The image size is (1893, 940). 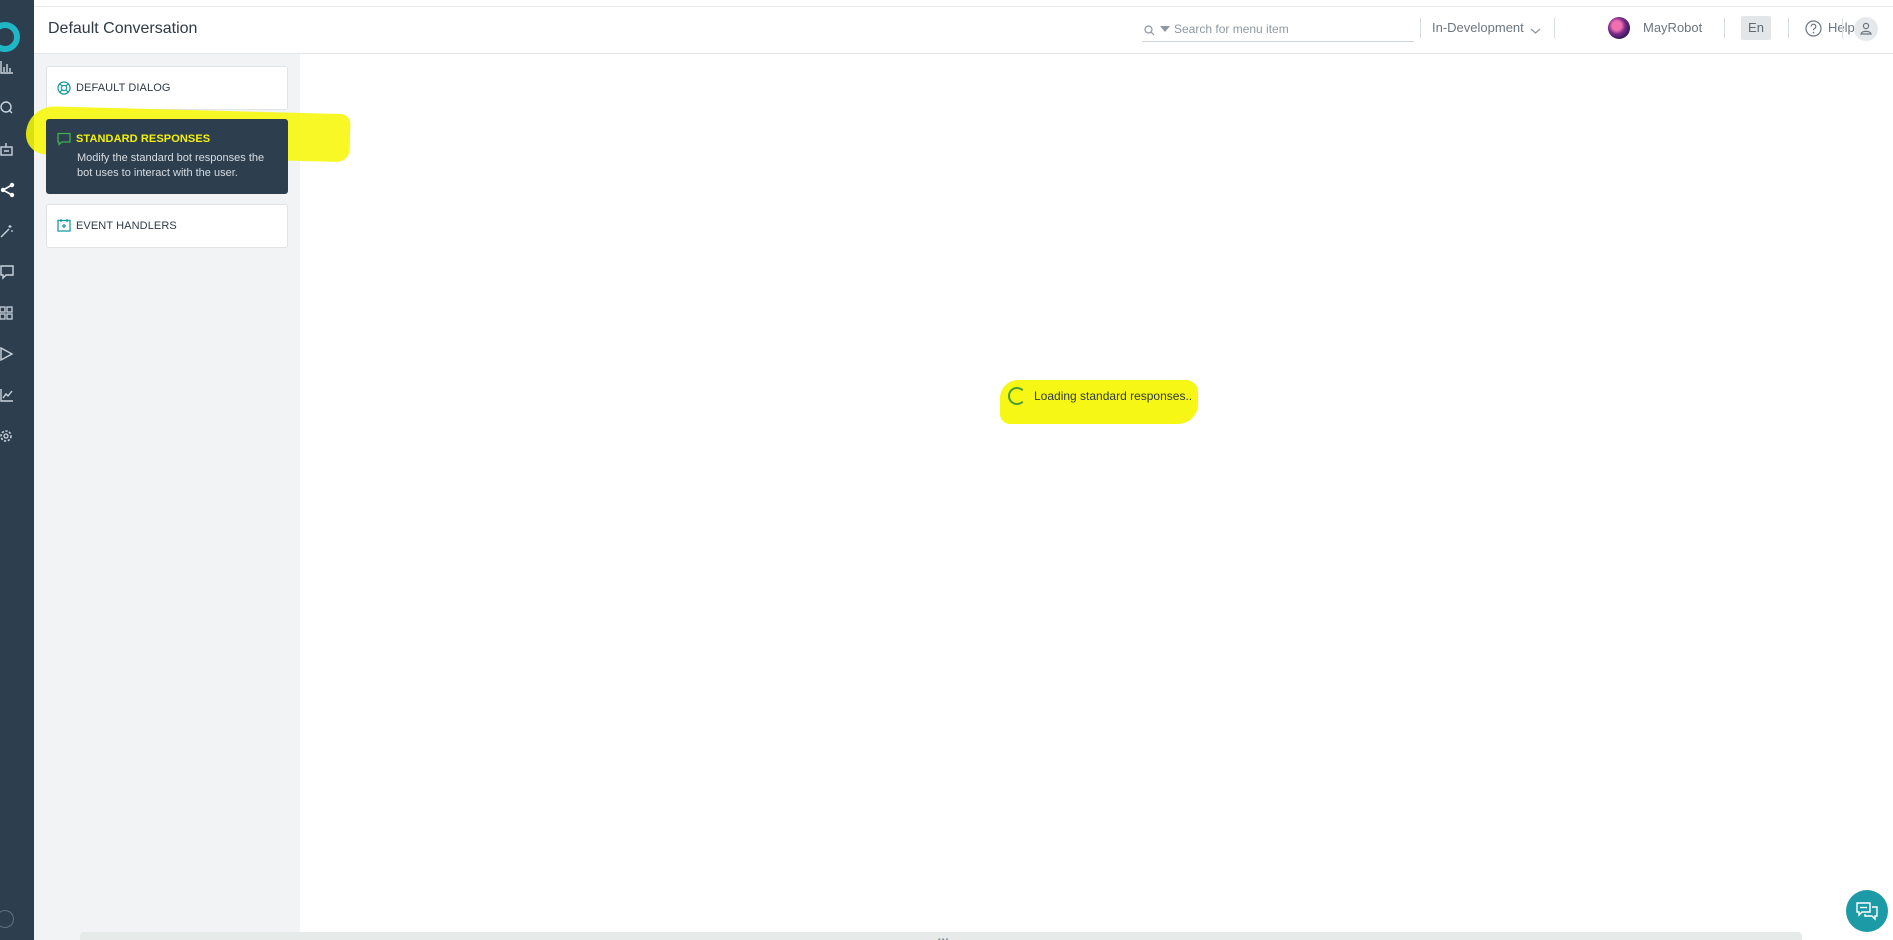 What do you see at coordinates (9, 355) in the screenshot?
I see `send-flag-icon` at bounding box center [9, 355].